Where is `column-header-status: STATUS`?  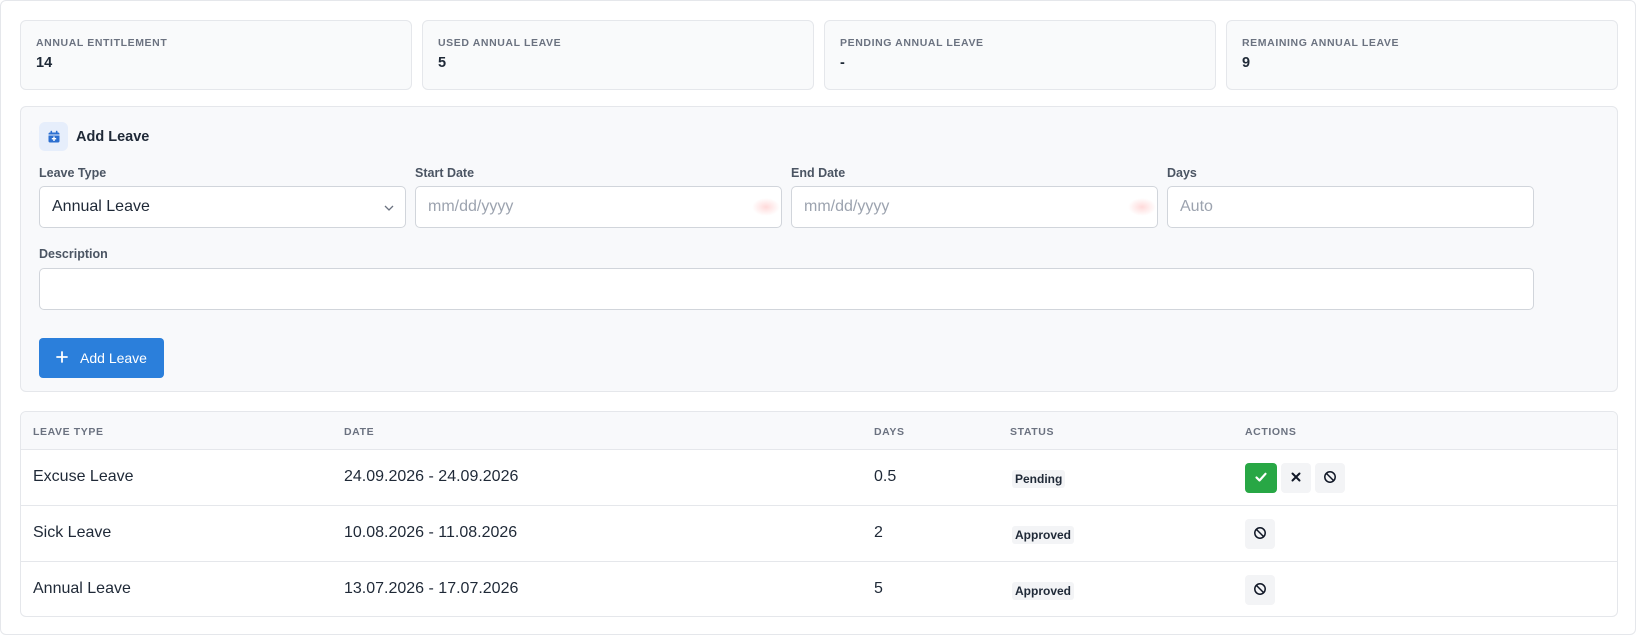
column-header-status: STATUS is located at coordinates (1032, 432).